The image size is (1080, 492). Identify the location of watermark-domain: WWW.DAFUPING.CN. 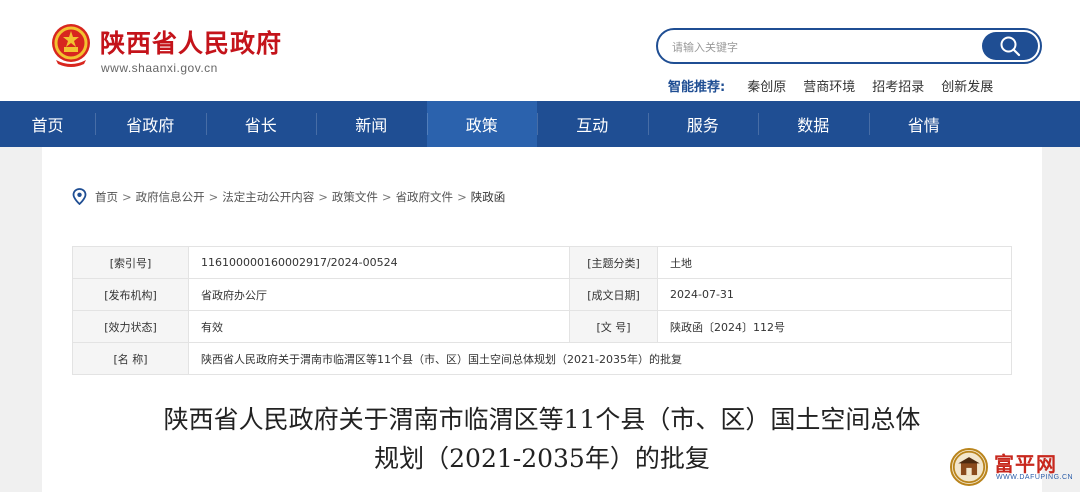
(1035, 477).